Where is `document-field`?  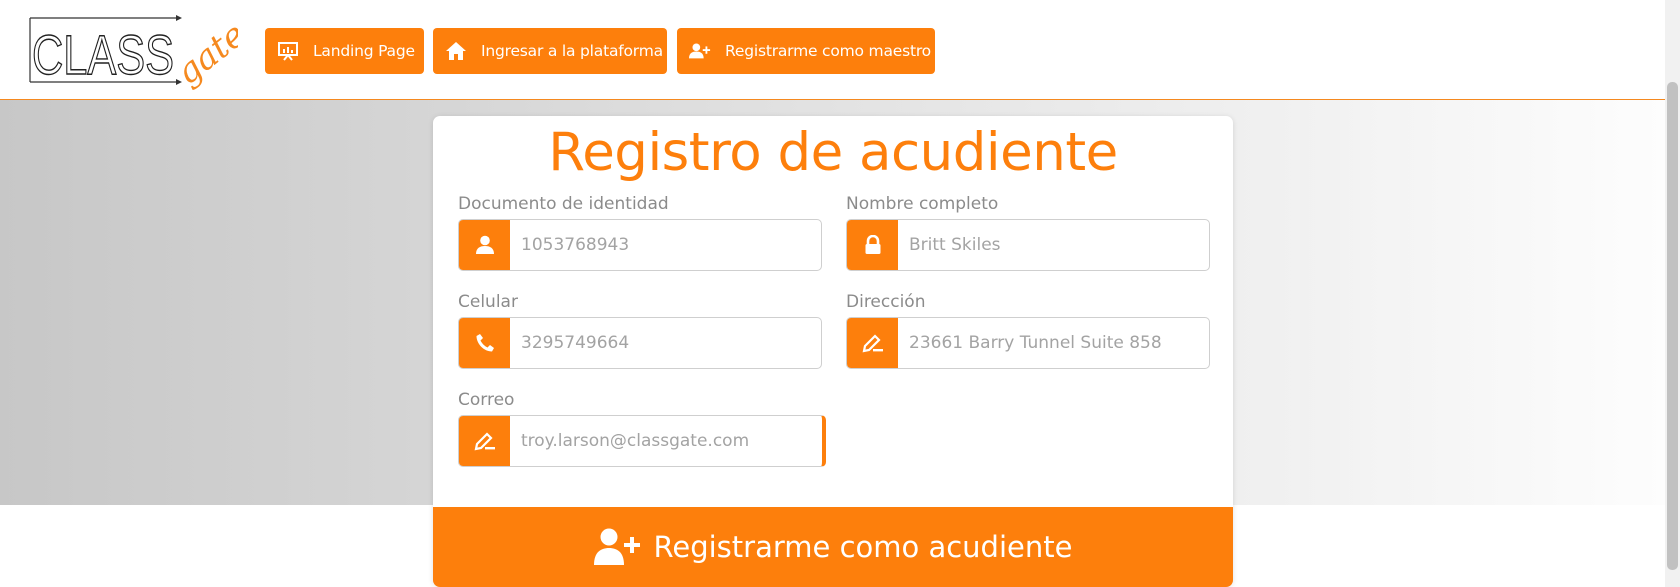 document-field is located at coordinates (640, 245).